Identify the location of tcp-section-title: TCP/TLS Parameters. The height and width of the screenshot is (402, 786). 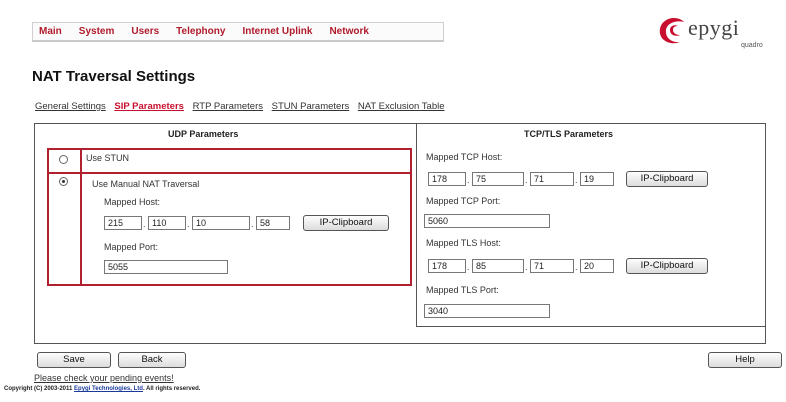
(569, 134).